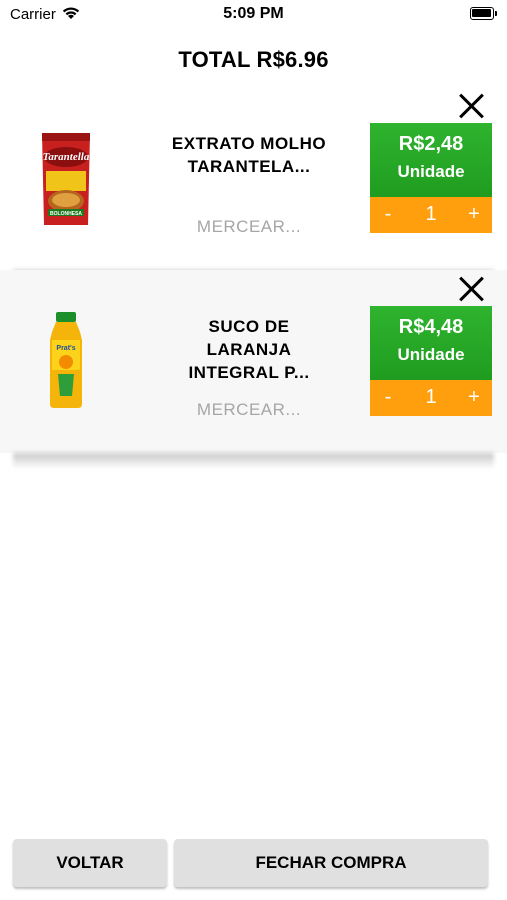 The height and width of the screenshot is (900, 507). I want to click on price-value: R$2,48, so click(431, 144).